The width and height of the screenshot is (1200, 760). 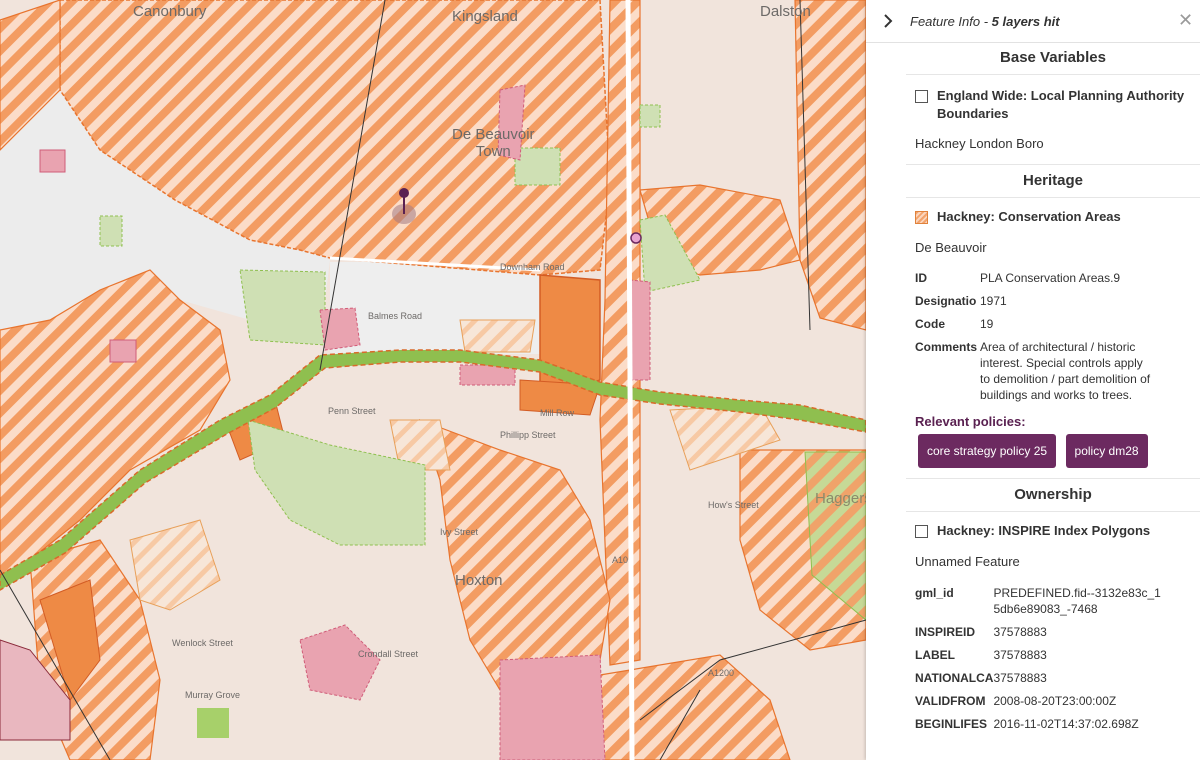 What do you see at coordinates (1053, 495) in the screenshot?
I see `section-heading-ownership: Ownership` at bounding box center [1053, 495].